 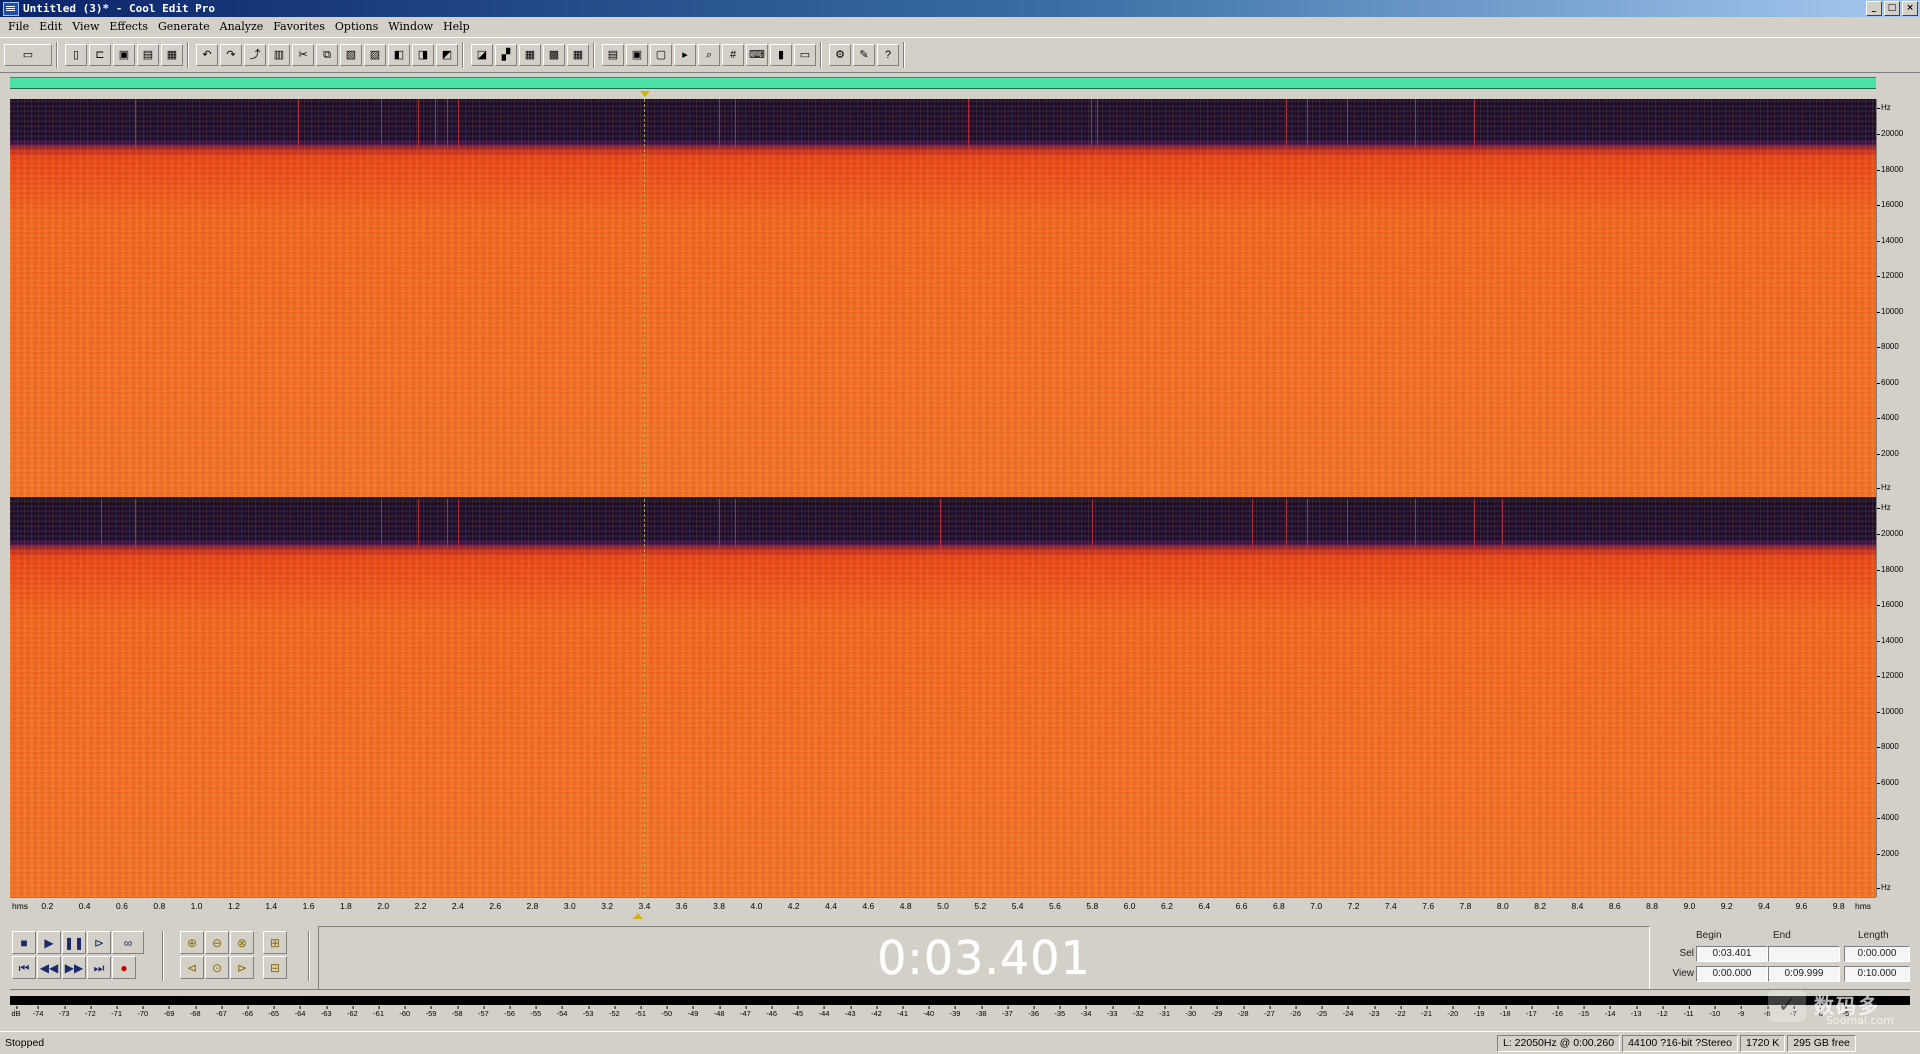 What do you see at coordinates (405, 1012) in the screenshot?
I see `meter-tick-label: -60` at bounding box center [405, 1012].